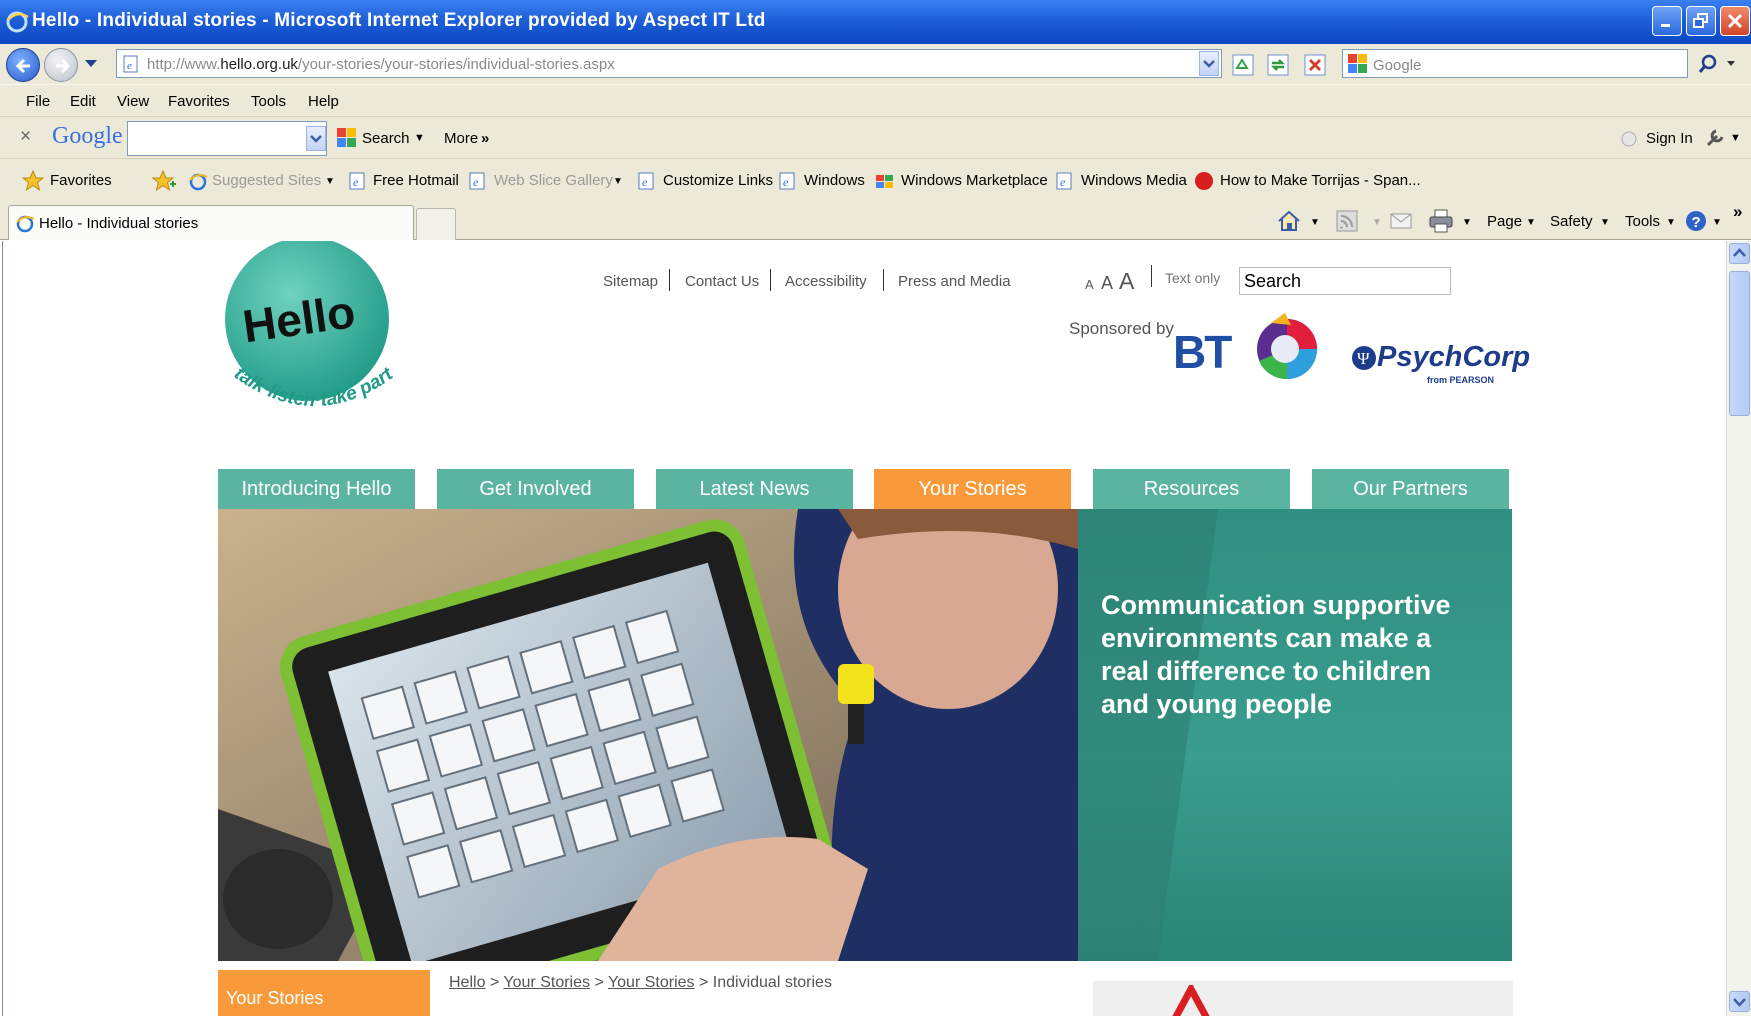 The width and height of the screenshot is (1751, 1016). What do you see at coordinates (227, 138) in the screenshot?
I see `google-search-input` at bounding box center [227, 138].